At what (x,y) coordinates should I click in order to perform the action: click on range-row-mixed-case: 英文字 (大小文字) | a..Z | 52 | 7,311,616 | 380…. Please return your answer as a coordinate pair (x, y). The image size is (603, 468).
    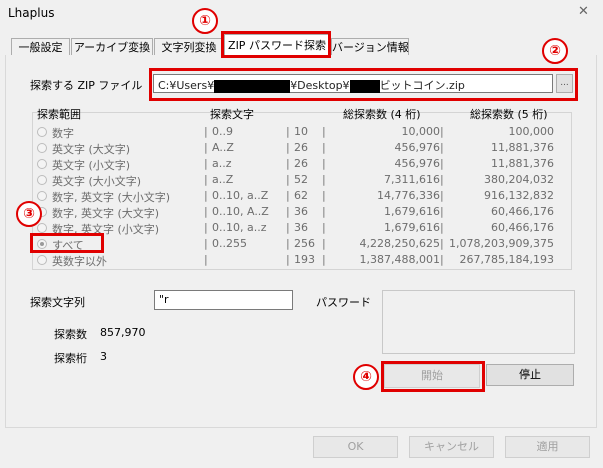
    Looking at the image, I should click on (296, 180).